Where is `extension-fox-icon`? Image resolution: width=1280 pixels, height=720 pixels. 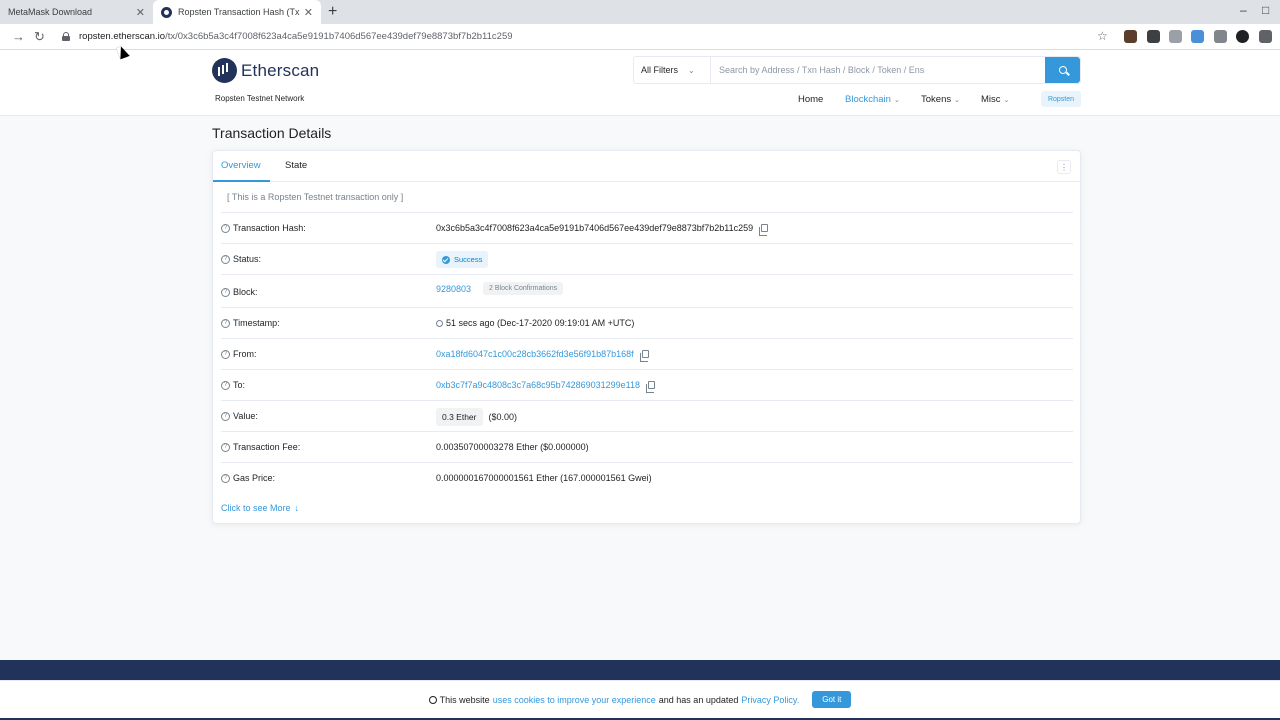 extension-fox-icon is located at coordinates (1130, 36).